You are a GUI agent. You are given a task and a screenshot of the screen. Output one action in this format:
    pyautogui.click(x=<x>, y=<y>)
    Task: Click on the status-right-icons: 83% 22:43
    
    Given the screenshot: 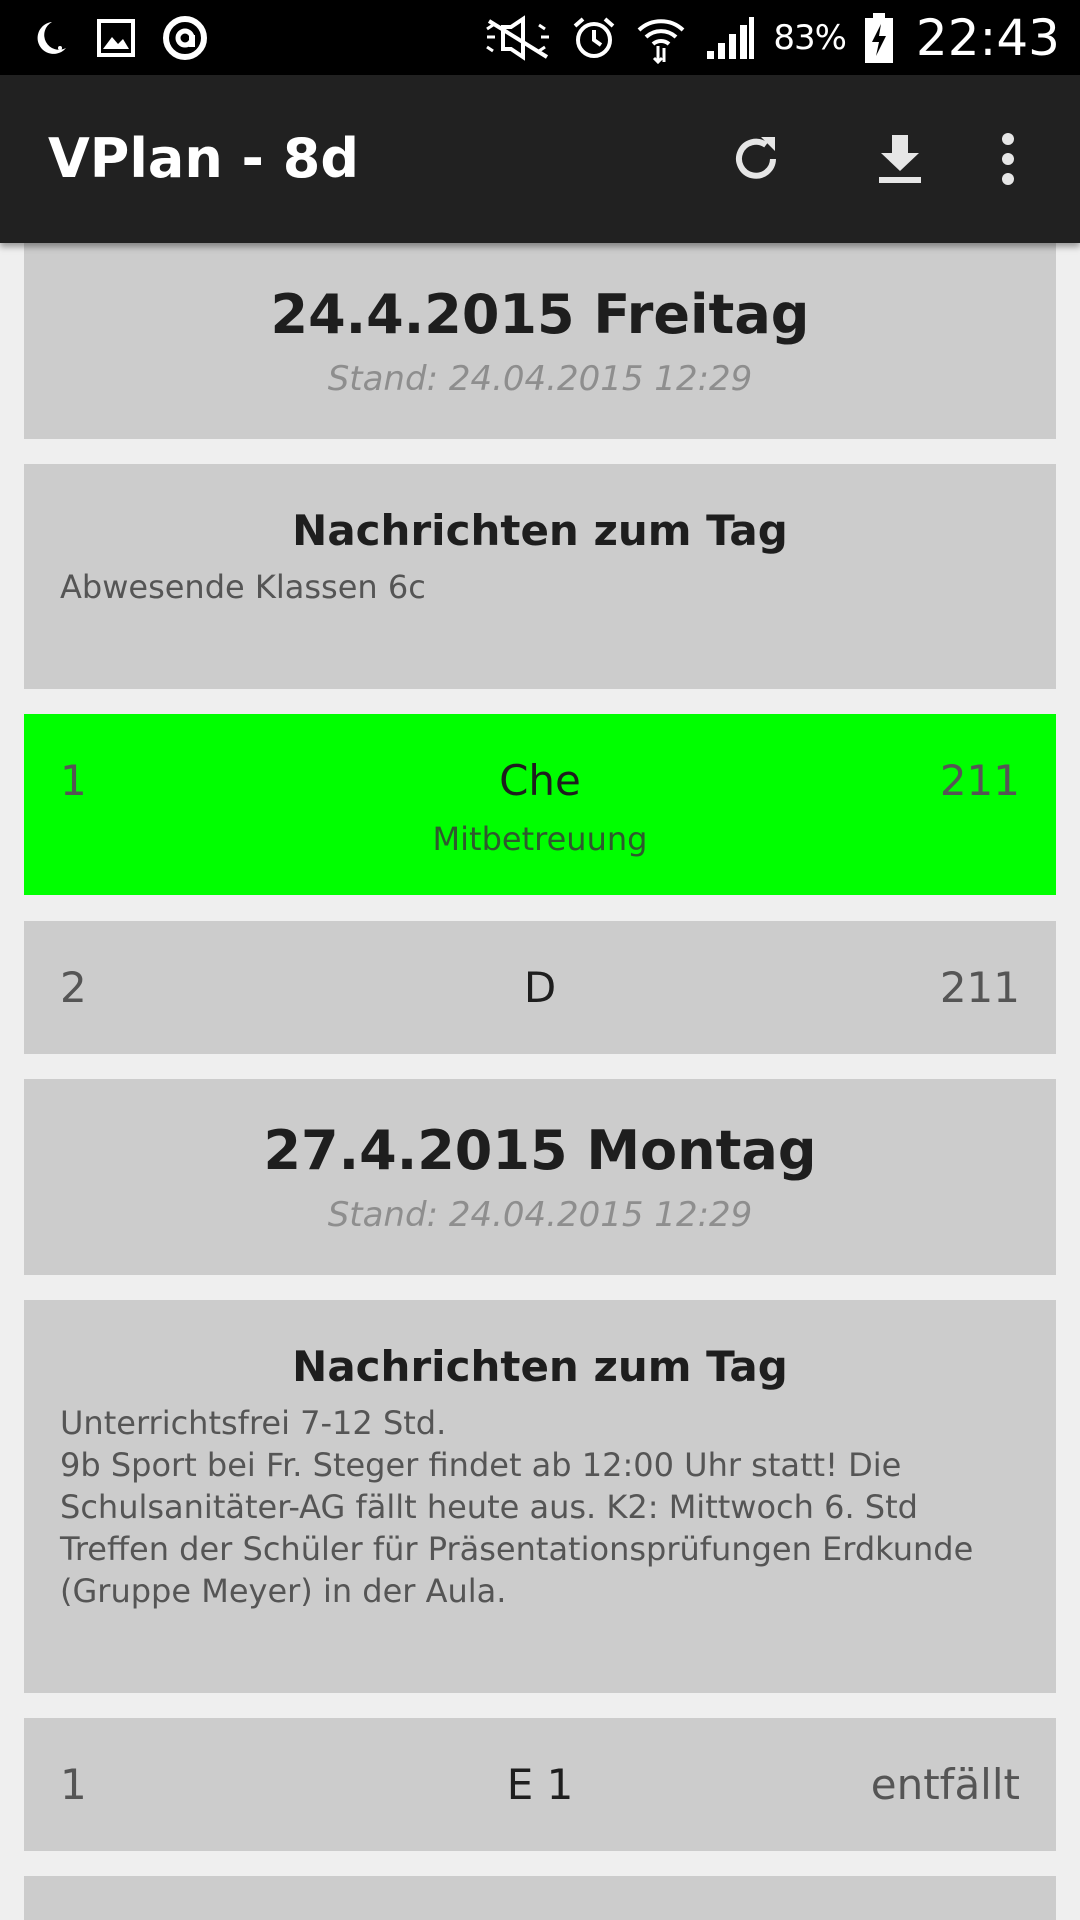 What is the action you would take?
    pyautogui.click(x=771, y=37)
    